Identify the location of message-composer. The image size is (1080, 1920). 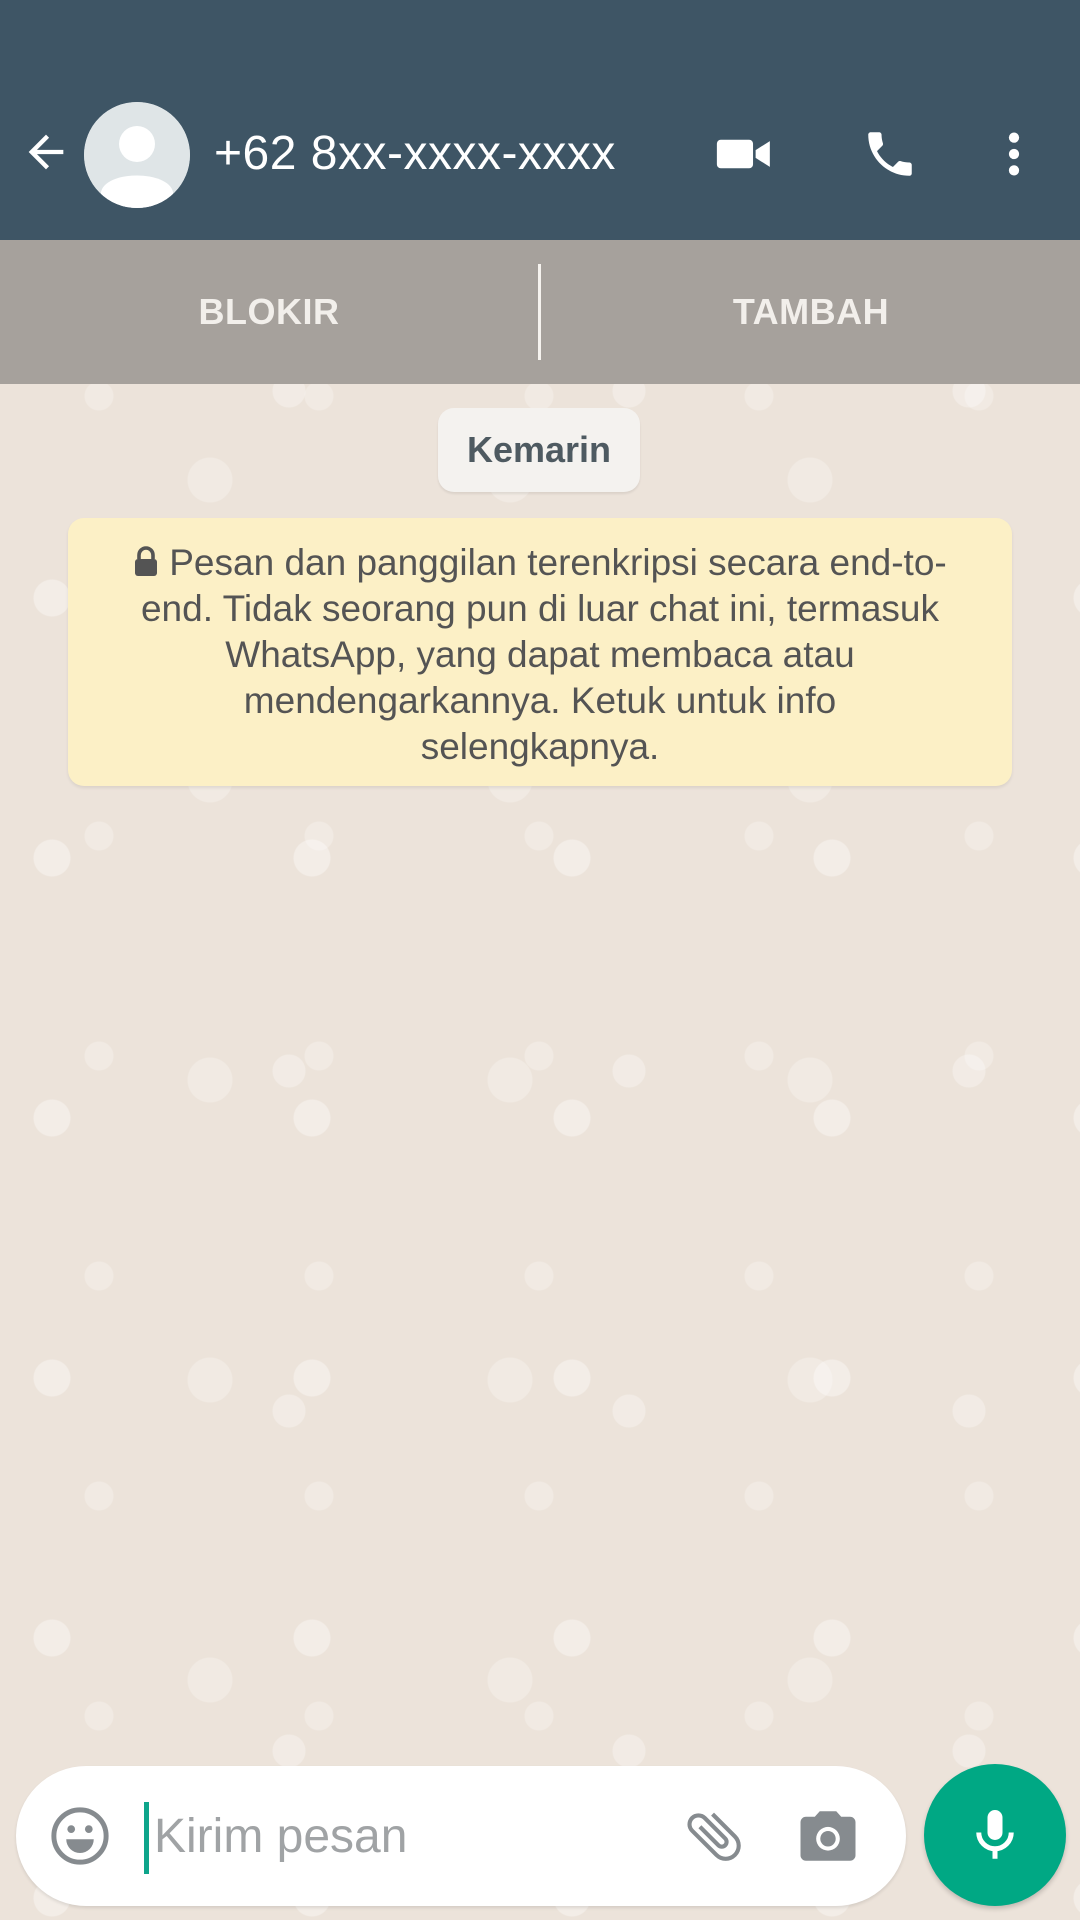
(461, 1836).